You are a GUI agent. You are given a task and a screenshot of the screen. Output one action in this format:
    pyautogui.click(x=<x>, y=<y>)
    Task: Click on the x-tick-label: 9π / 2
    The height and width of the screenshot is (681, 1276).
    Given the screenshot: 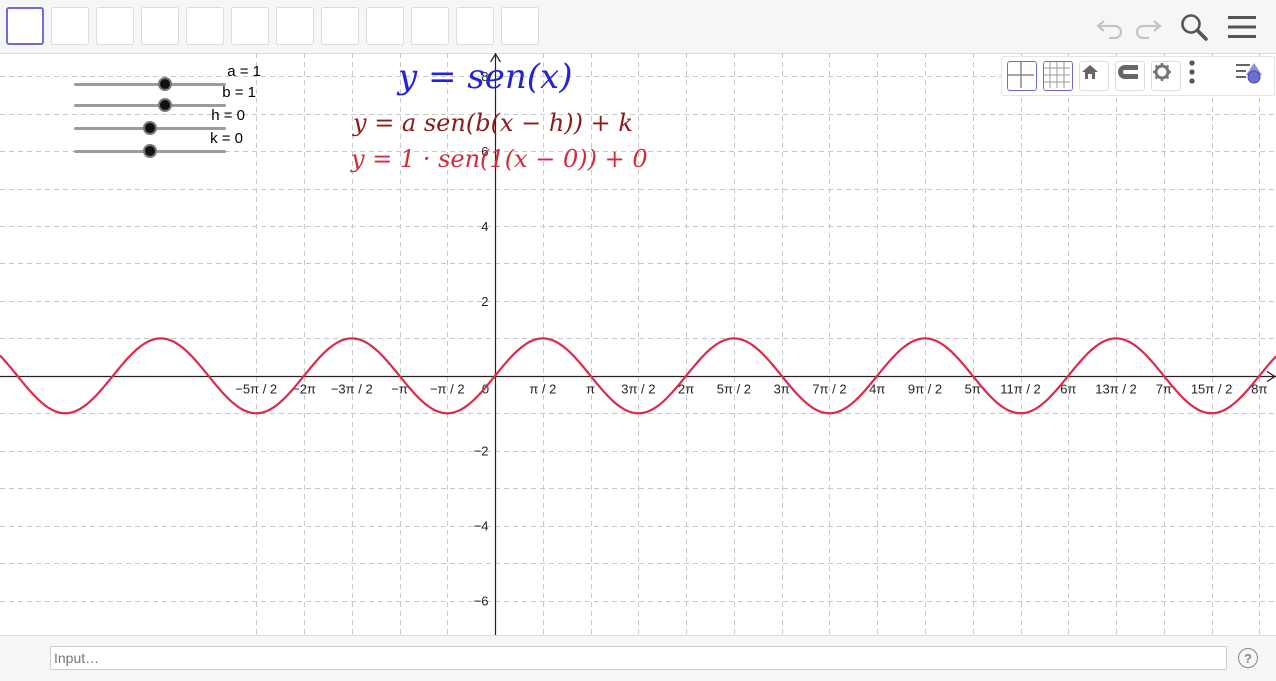 What is the action you would take?
    pyautogui.click(x=925, y=389)
    